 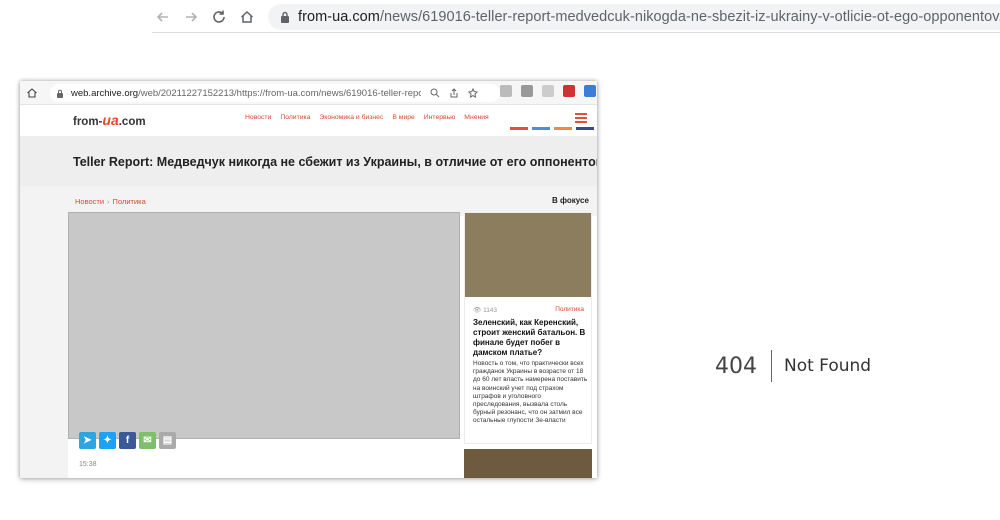 I want to click on forward-icon, so click(x=191, y=17).